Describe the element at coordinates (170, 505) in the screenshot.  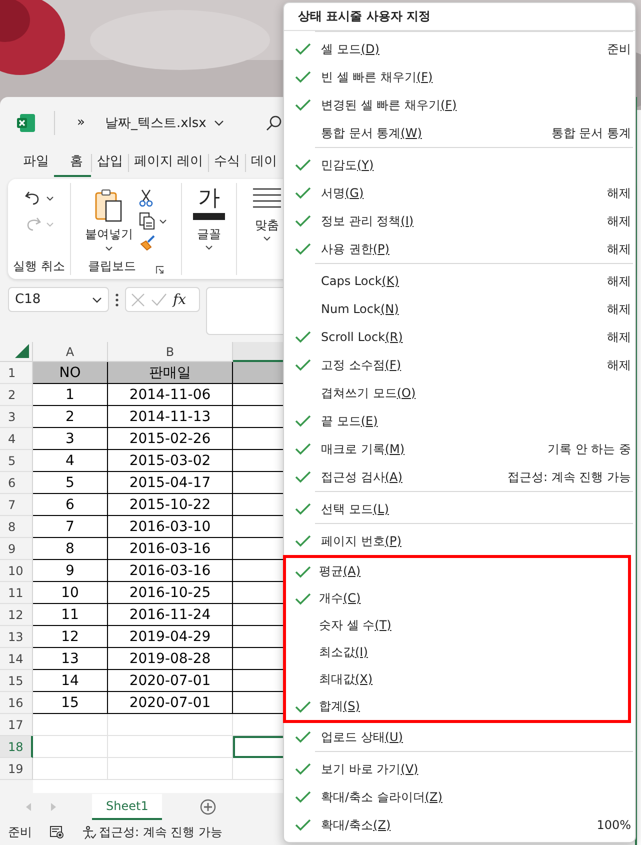
I see `table-cell: 2015-10-22` at that location.